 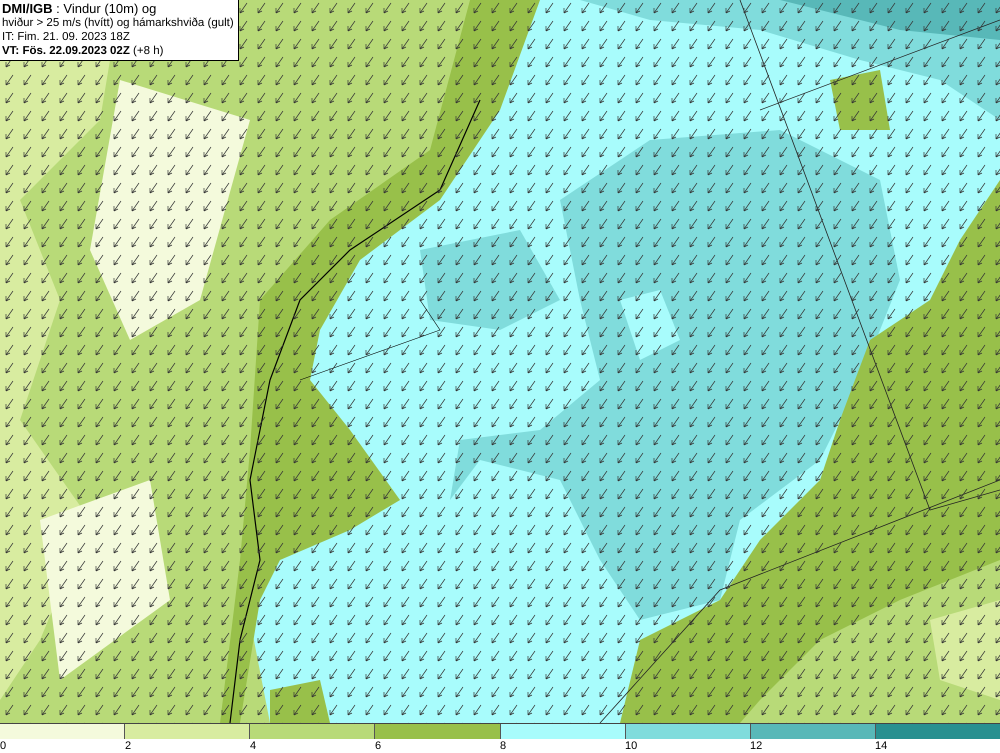 I want to click on legend-label: 14, so click(x=881, y=746).